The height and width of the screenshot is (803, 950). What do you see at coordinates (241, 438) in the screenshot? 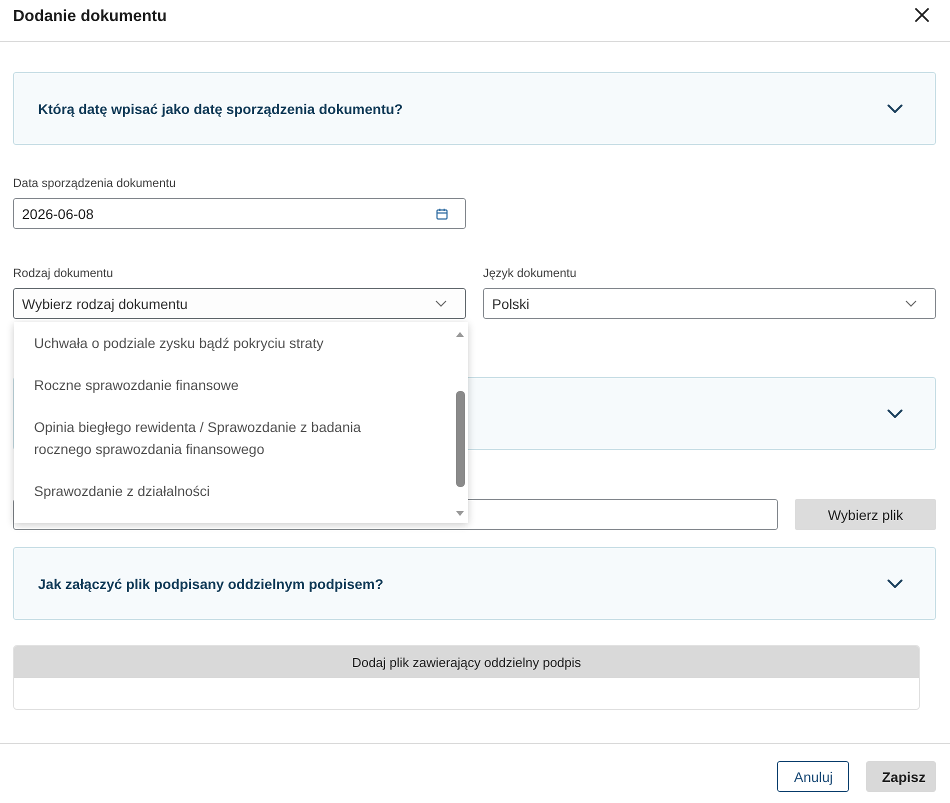
I see `dropdown-option: Opinia biegłego rewidenta / Sprawozdanie z badania rocznego sprawozdania finansowego` at bounding box center [241, 438].